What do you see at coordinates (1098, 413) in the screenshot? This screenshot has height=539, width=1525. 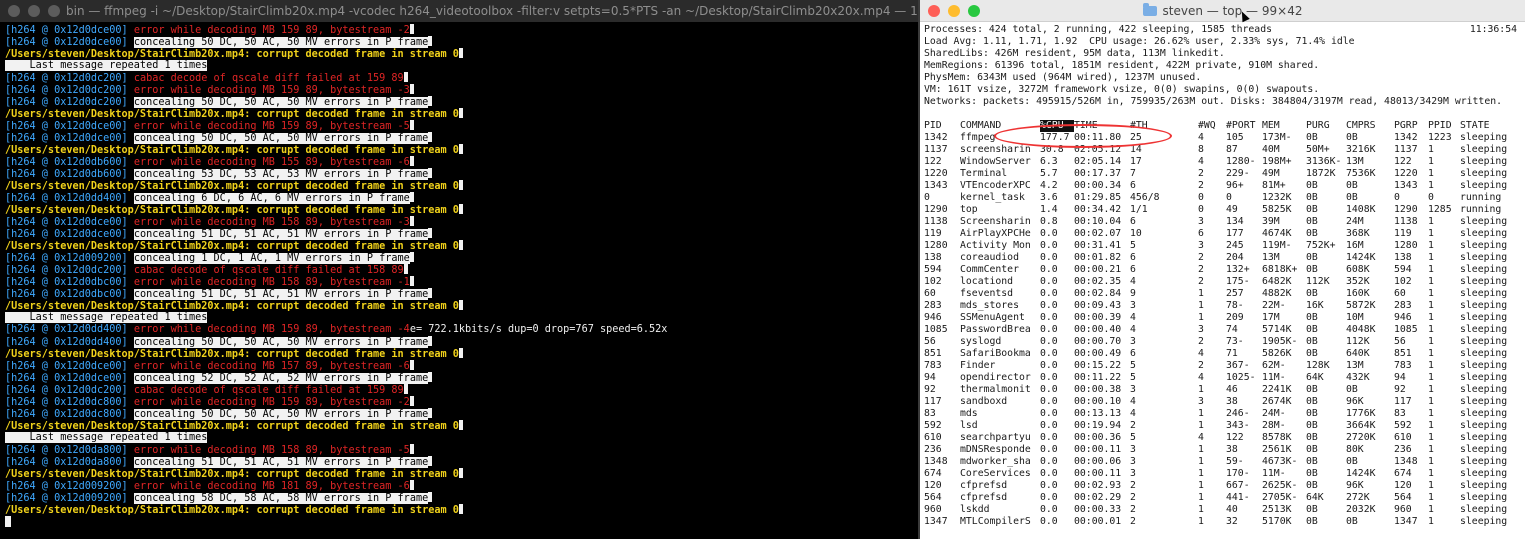 I see `table-cell: 00:13.13` at bounding box center [1098, 413].